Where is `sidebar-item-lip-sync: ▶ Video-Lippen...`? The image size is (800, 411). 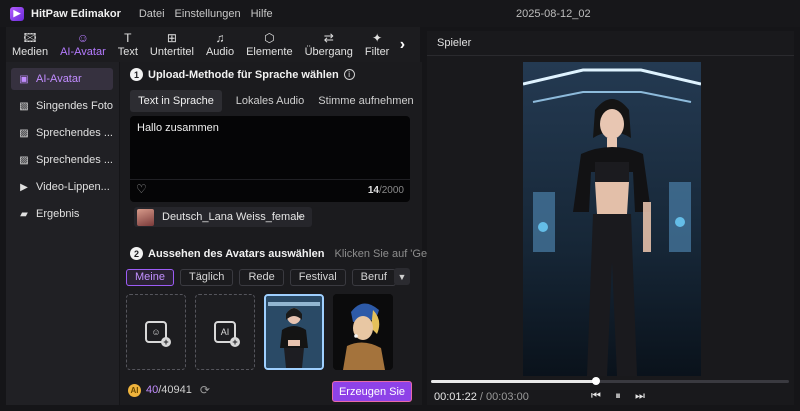
sidebar-item-lip-sync: ▶ Video-Lippen... is located at coordinates (62, 187).